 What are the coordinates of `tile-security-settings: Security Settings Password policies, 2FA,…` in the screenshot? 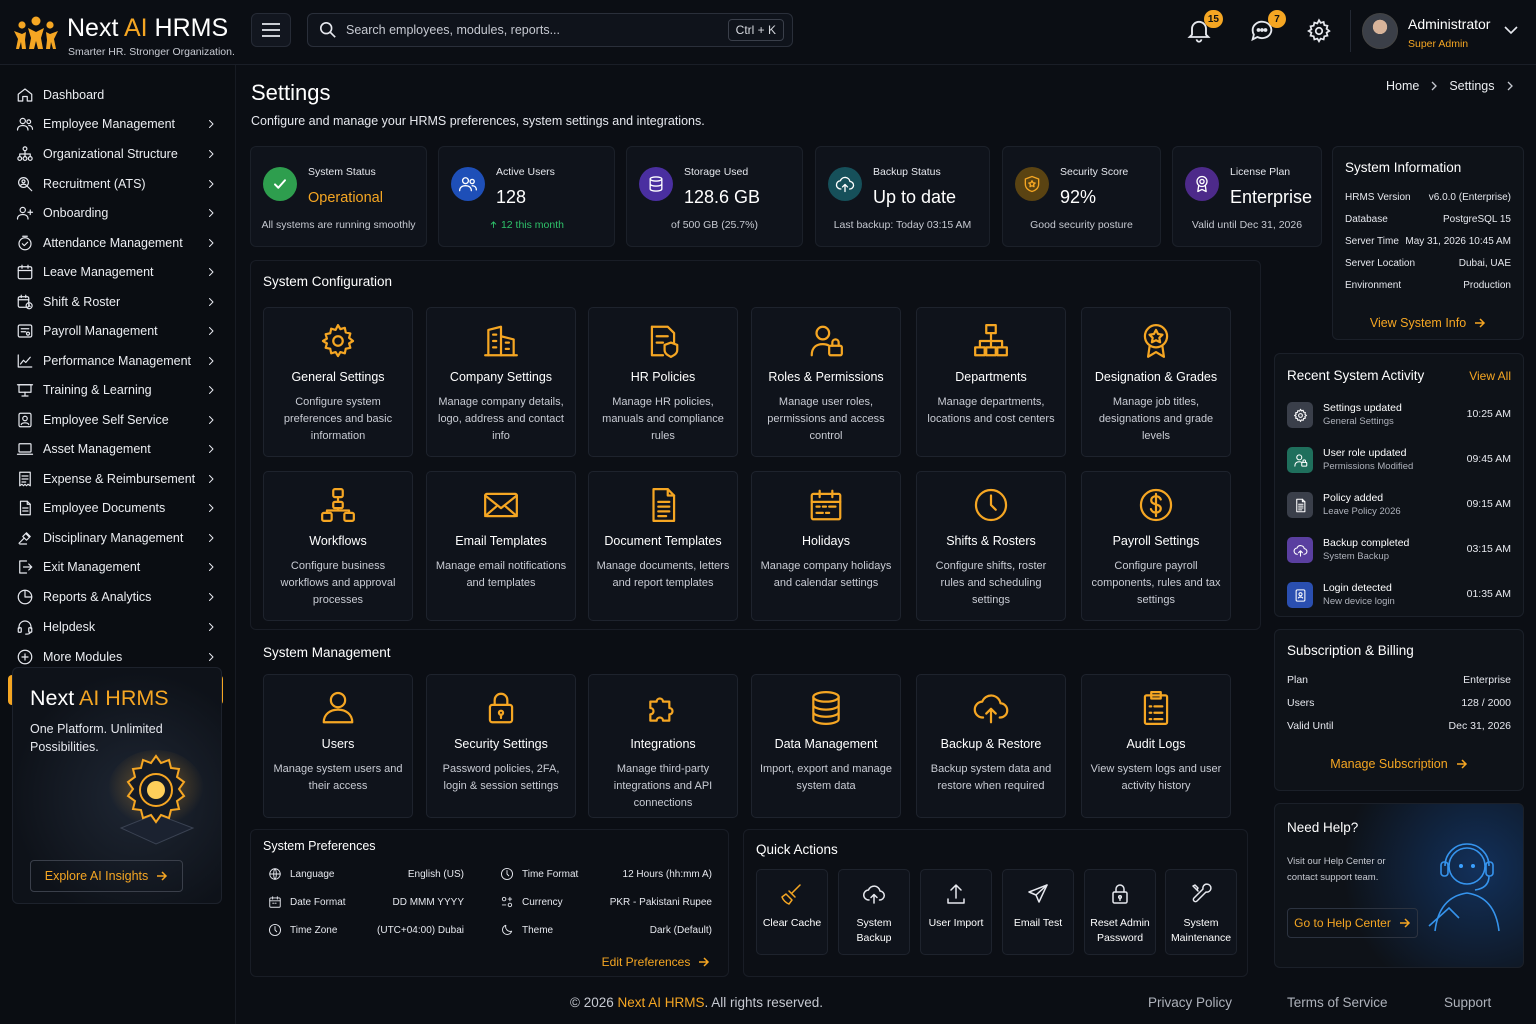 It's located at (501, 746).